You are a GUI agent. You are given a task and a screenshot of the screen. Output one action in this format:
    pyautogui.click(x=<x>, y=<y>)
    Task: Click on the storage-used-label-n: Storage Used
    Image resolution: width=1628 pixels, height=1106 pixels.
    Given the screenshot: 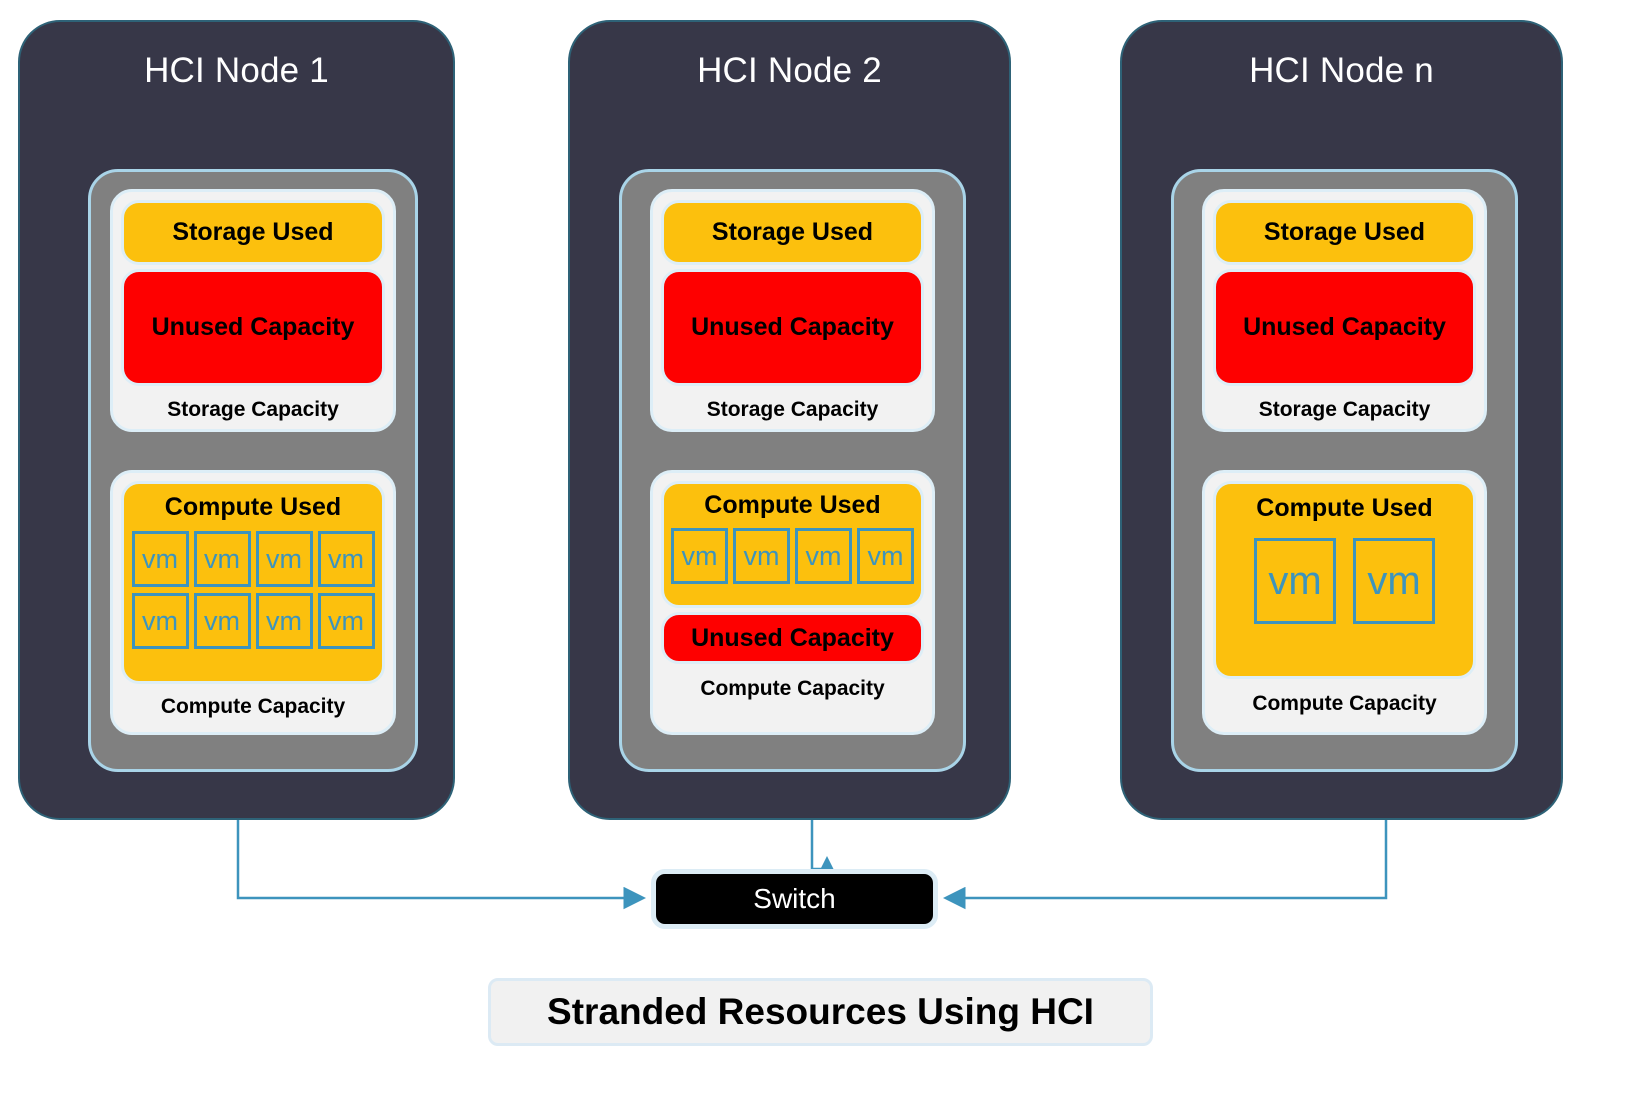 What is the action you would take?
    pyautogui.click(x=1344, y=232)
    